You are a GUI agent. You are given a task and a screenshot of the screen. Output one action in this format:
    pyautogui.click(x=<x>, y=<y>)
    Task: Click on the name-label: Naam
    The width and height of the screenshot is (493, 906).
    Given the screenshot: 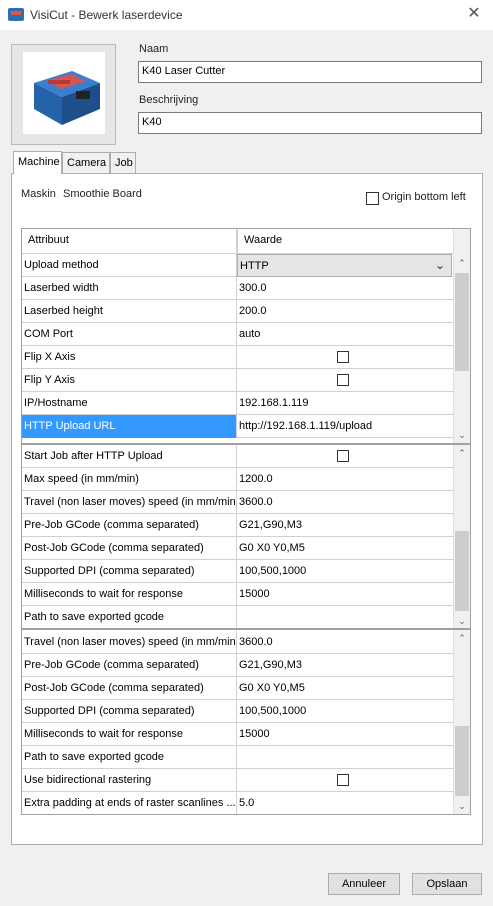 What is the action you would take?
    pyautogui.click(x=154, y=49)
    